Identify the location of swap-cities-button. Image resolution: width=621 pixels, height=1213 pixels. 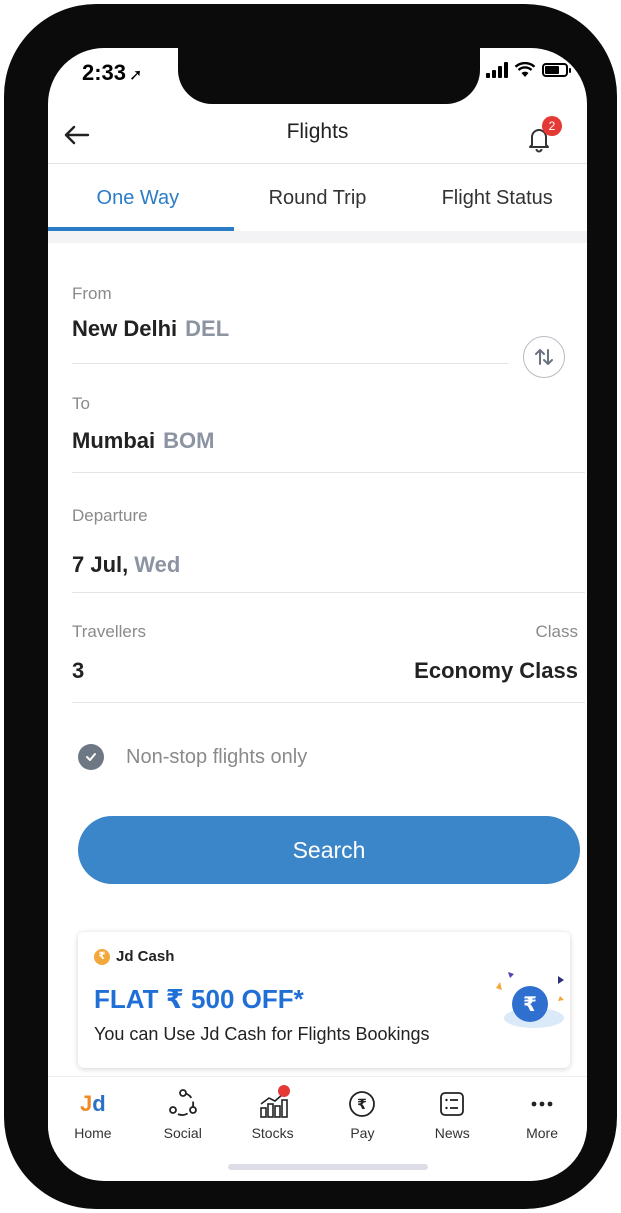
(544, 357).